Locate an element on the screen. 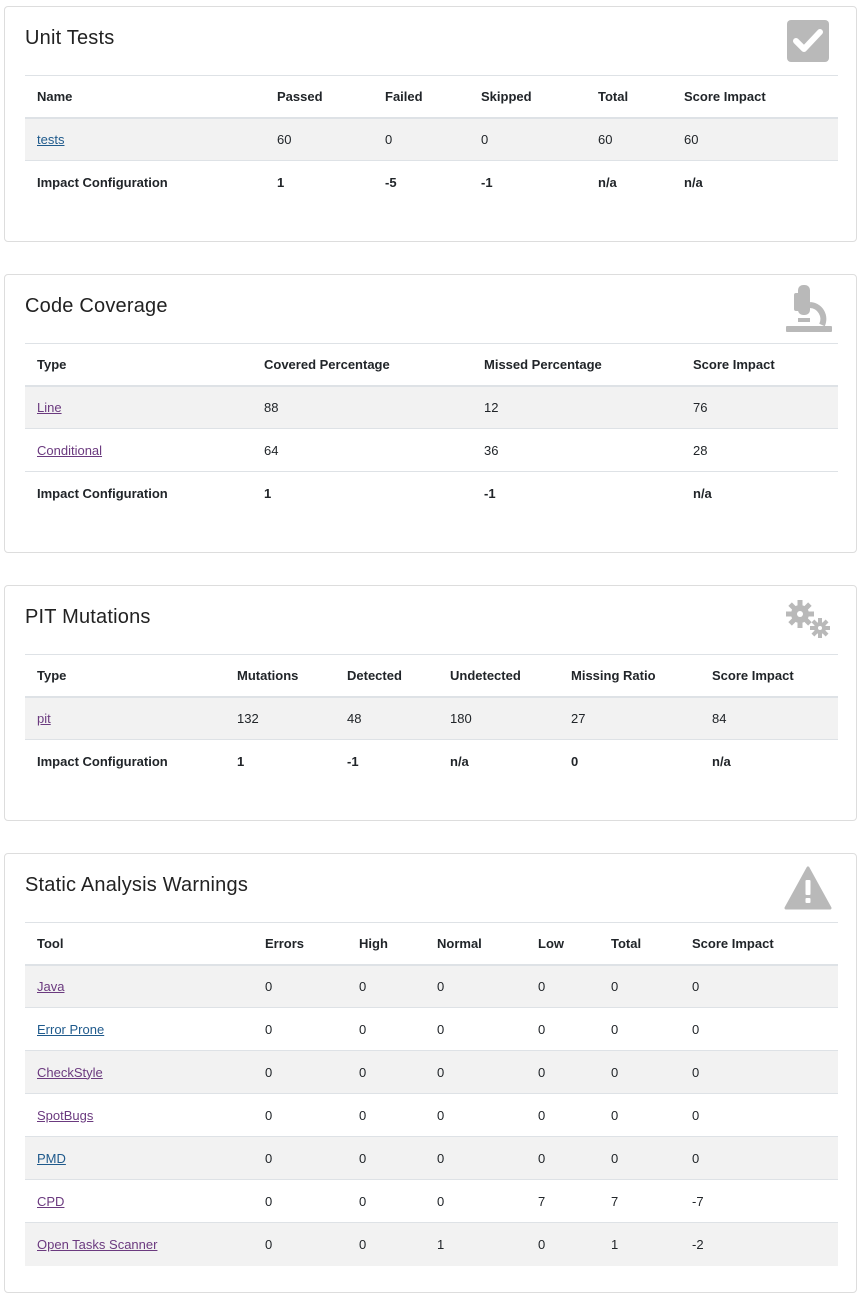  ratio-cell: 27 is located at coordinates (629, 718).